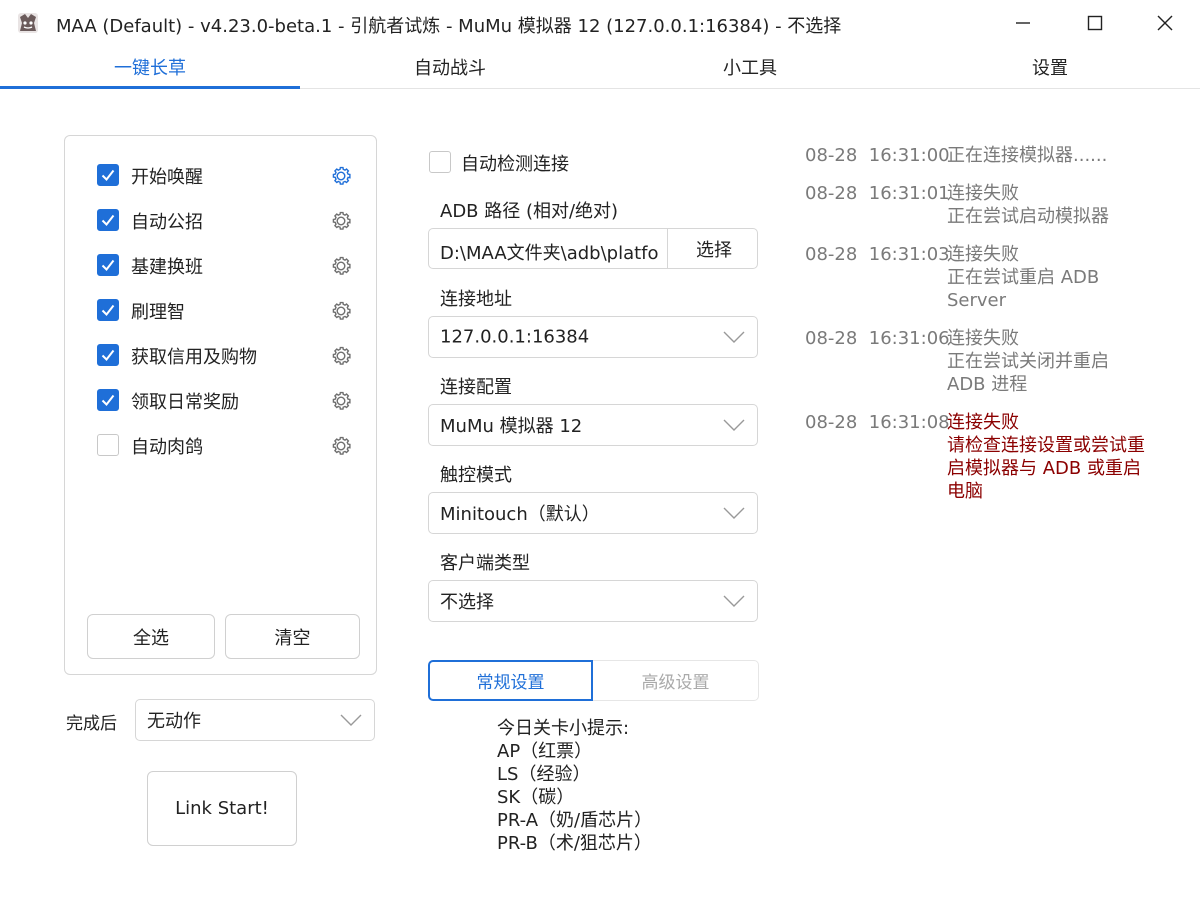 The width and height of the screenshot is (1200, 900). I want to click on link-start-button: Link Start!, so click(222, 808).